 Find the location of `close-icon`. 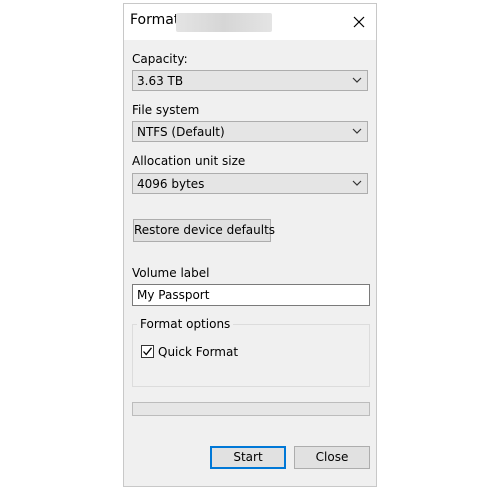

close-icon is located at coordinates (359, 22).